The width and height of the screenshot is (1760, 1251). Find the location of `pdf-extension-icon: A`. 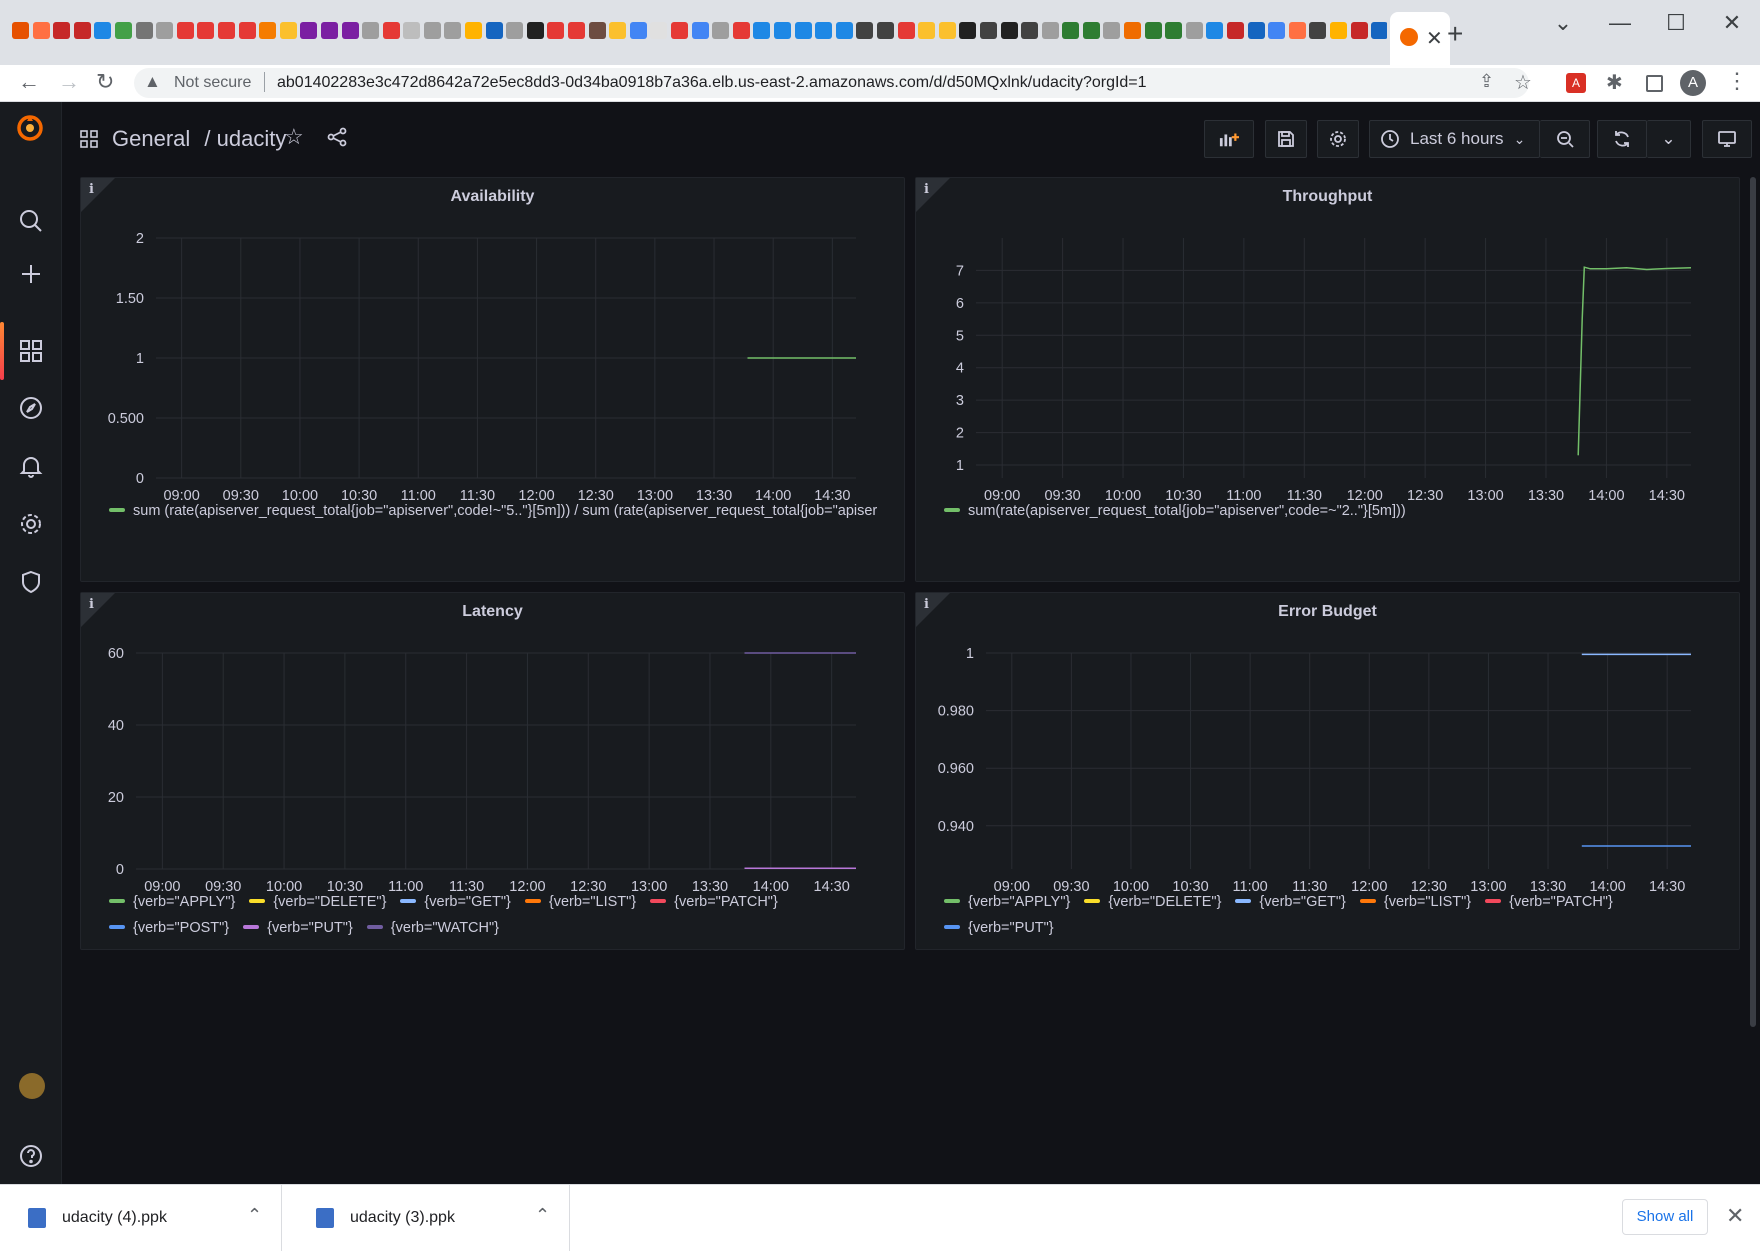

pdf-extension-icon: A is located at coordinates (1576, 83).